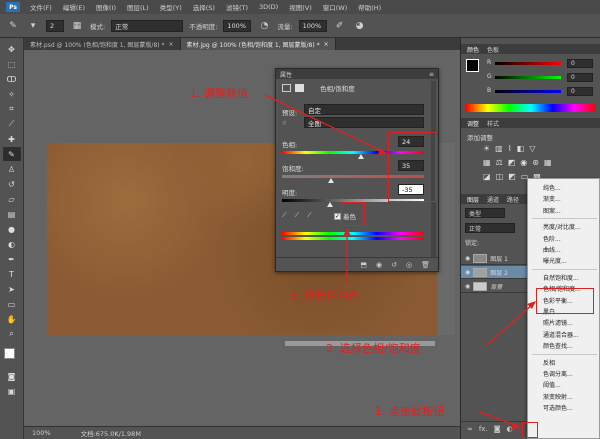 This screenshot has height=439, width=600. Describe the element at coordinates (383, 151) in the screenshot. I see `arrow-adjust-head` at that location.